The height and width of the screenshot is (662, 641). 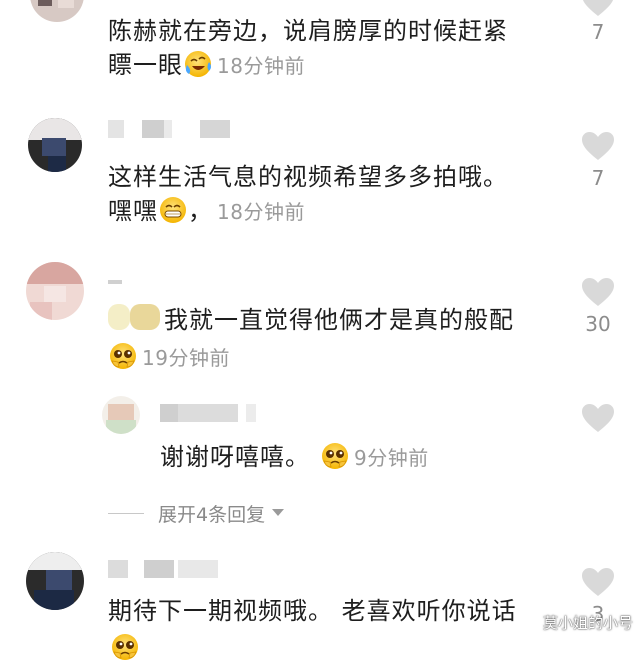 I want to click on comment-time: 19分钟前, so click(x=186, y=358).